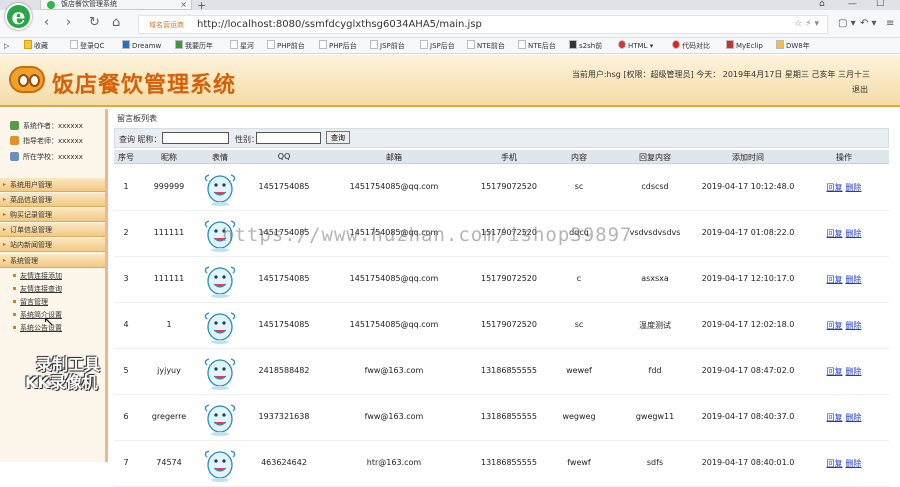 Image resolution: width=900 pixels, height=487 pixels. I want to click on search-button: 查询, so click(338, 137).